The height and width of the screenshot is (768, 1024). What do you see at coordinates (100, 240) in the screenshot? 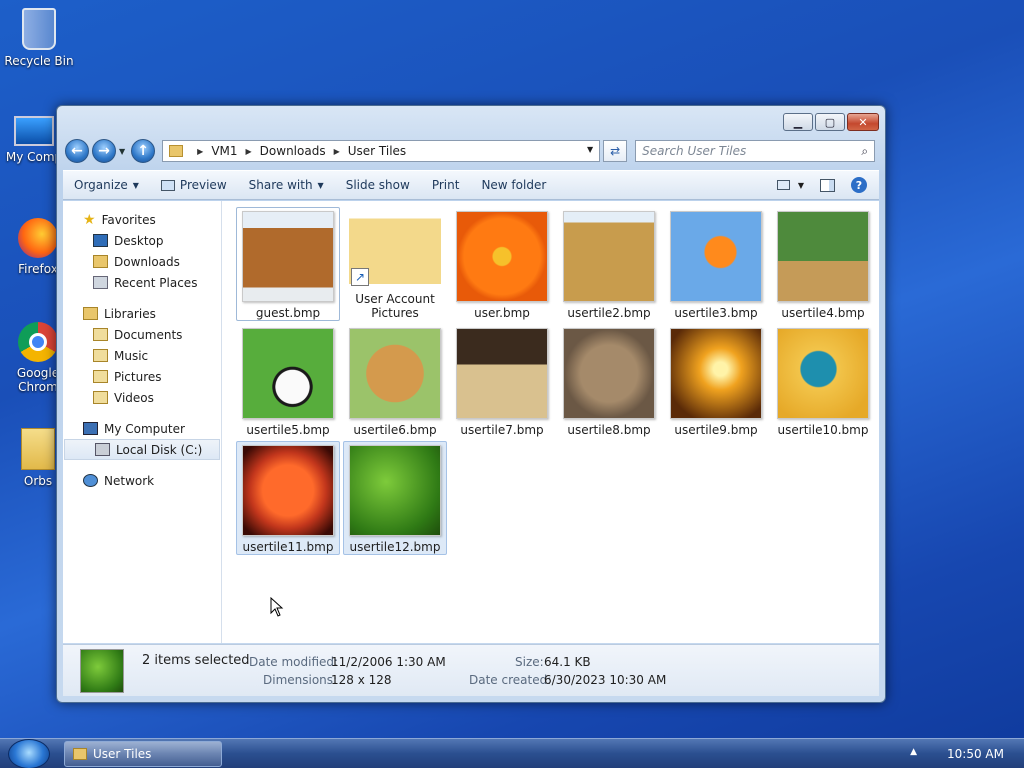
I see `desktop-icon` at bounding box center [100, 240].